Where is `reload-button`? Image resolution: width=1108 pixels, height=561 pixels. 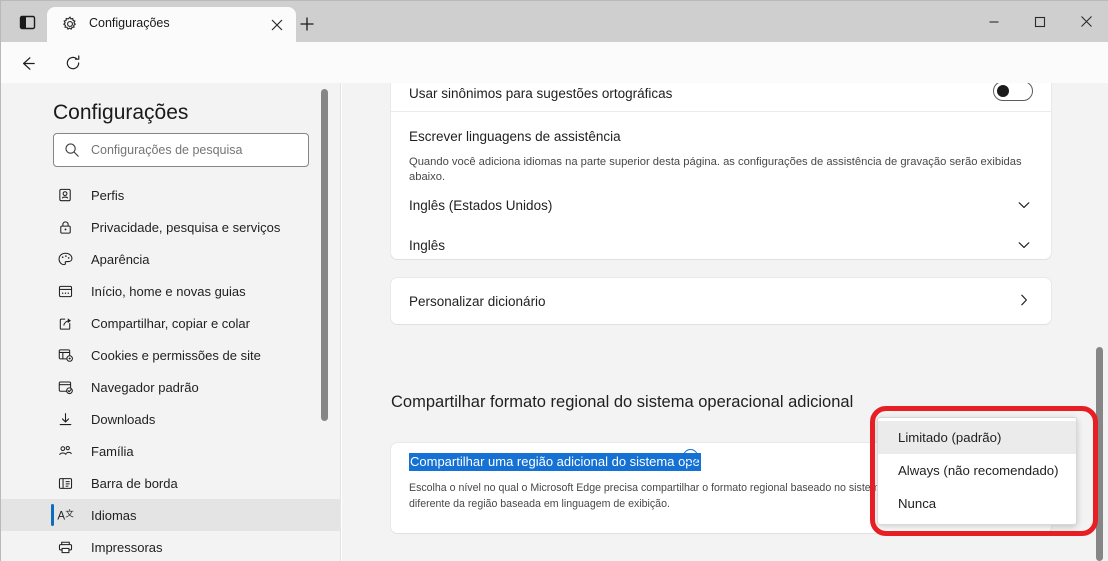
reload-button is located at coordinates (73, 63).